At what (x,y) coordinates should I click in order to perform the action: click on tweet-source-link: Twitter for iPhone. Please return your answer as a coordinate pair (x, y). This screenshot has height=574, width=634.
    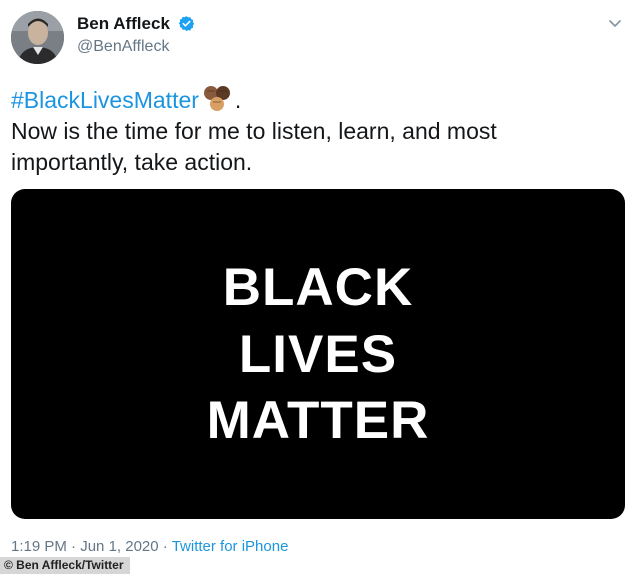
    Looking at the image, I should click on (230, 546).